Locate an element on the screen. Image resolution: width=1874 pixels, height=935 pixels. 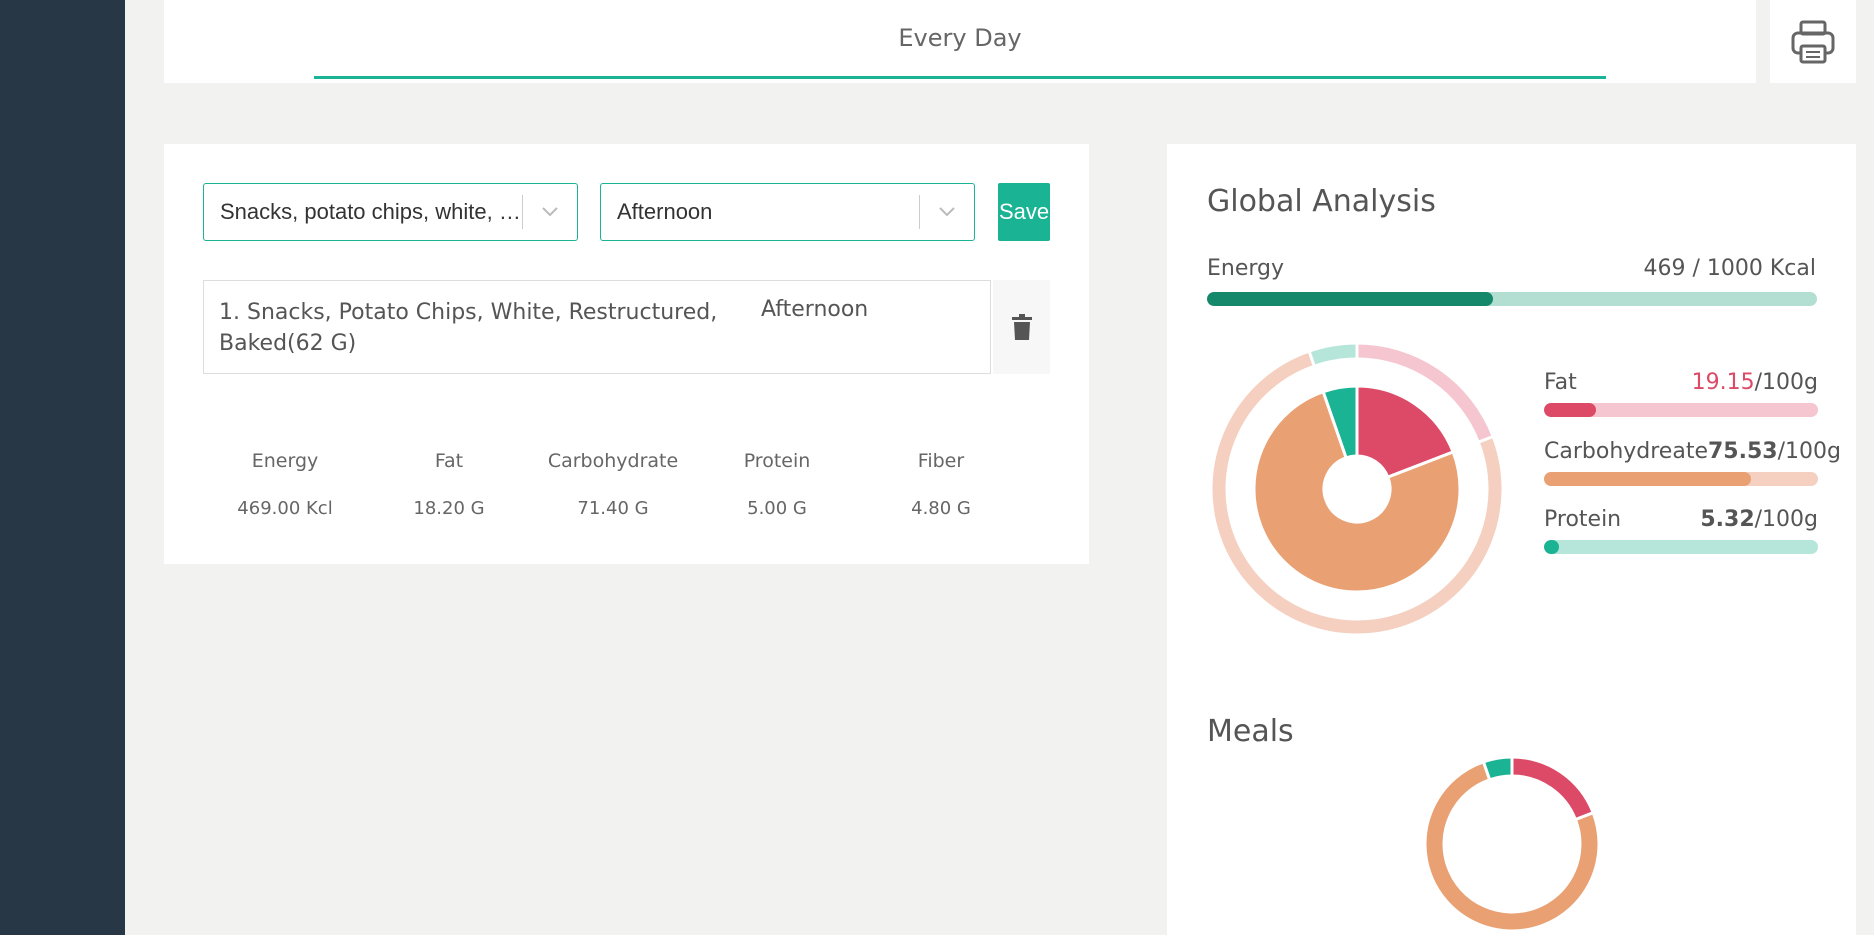
global-analysis-title: Global Analysis is located at coordinates (1321, 201).